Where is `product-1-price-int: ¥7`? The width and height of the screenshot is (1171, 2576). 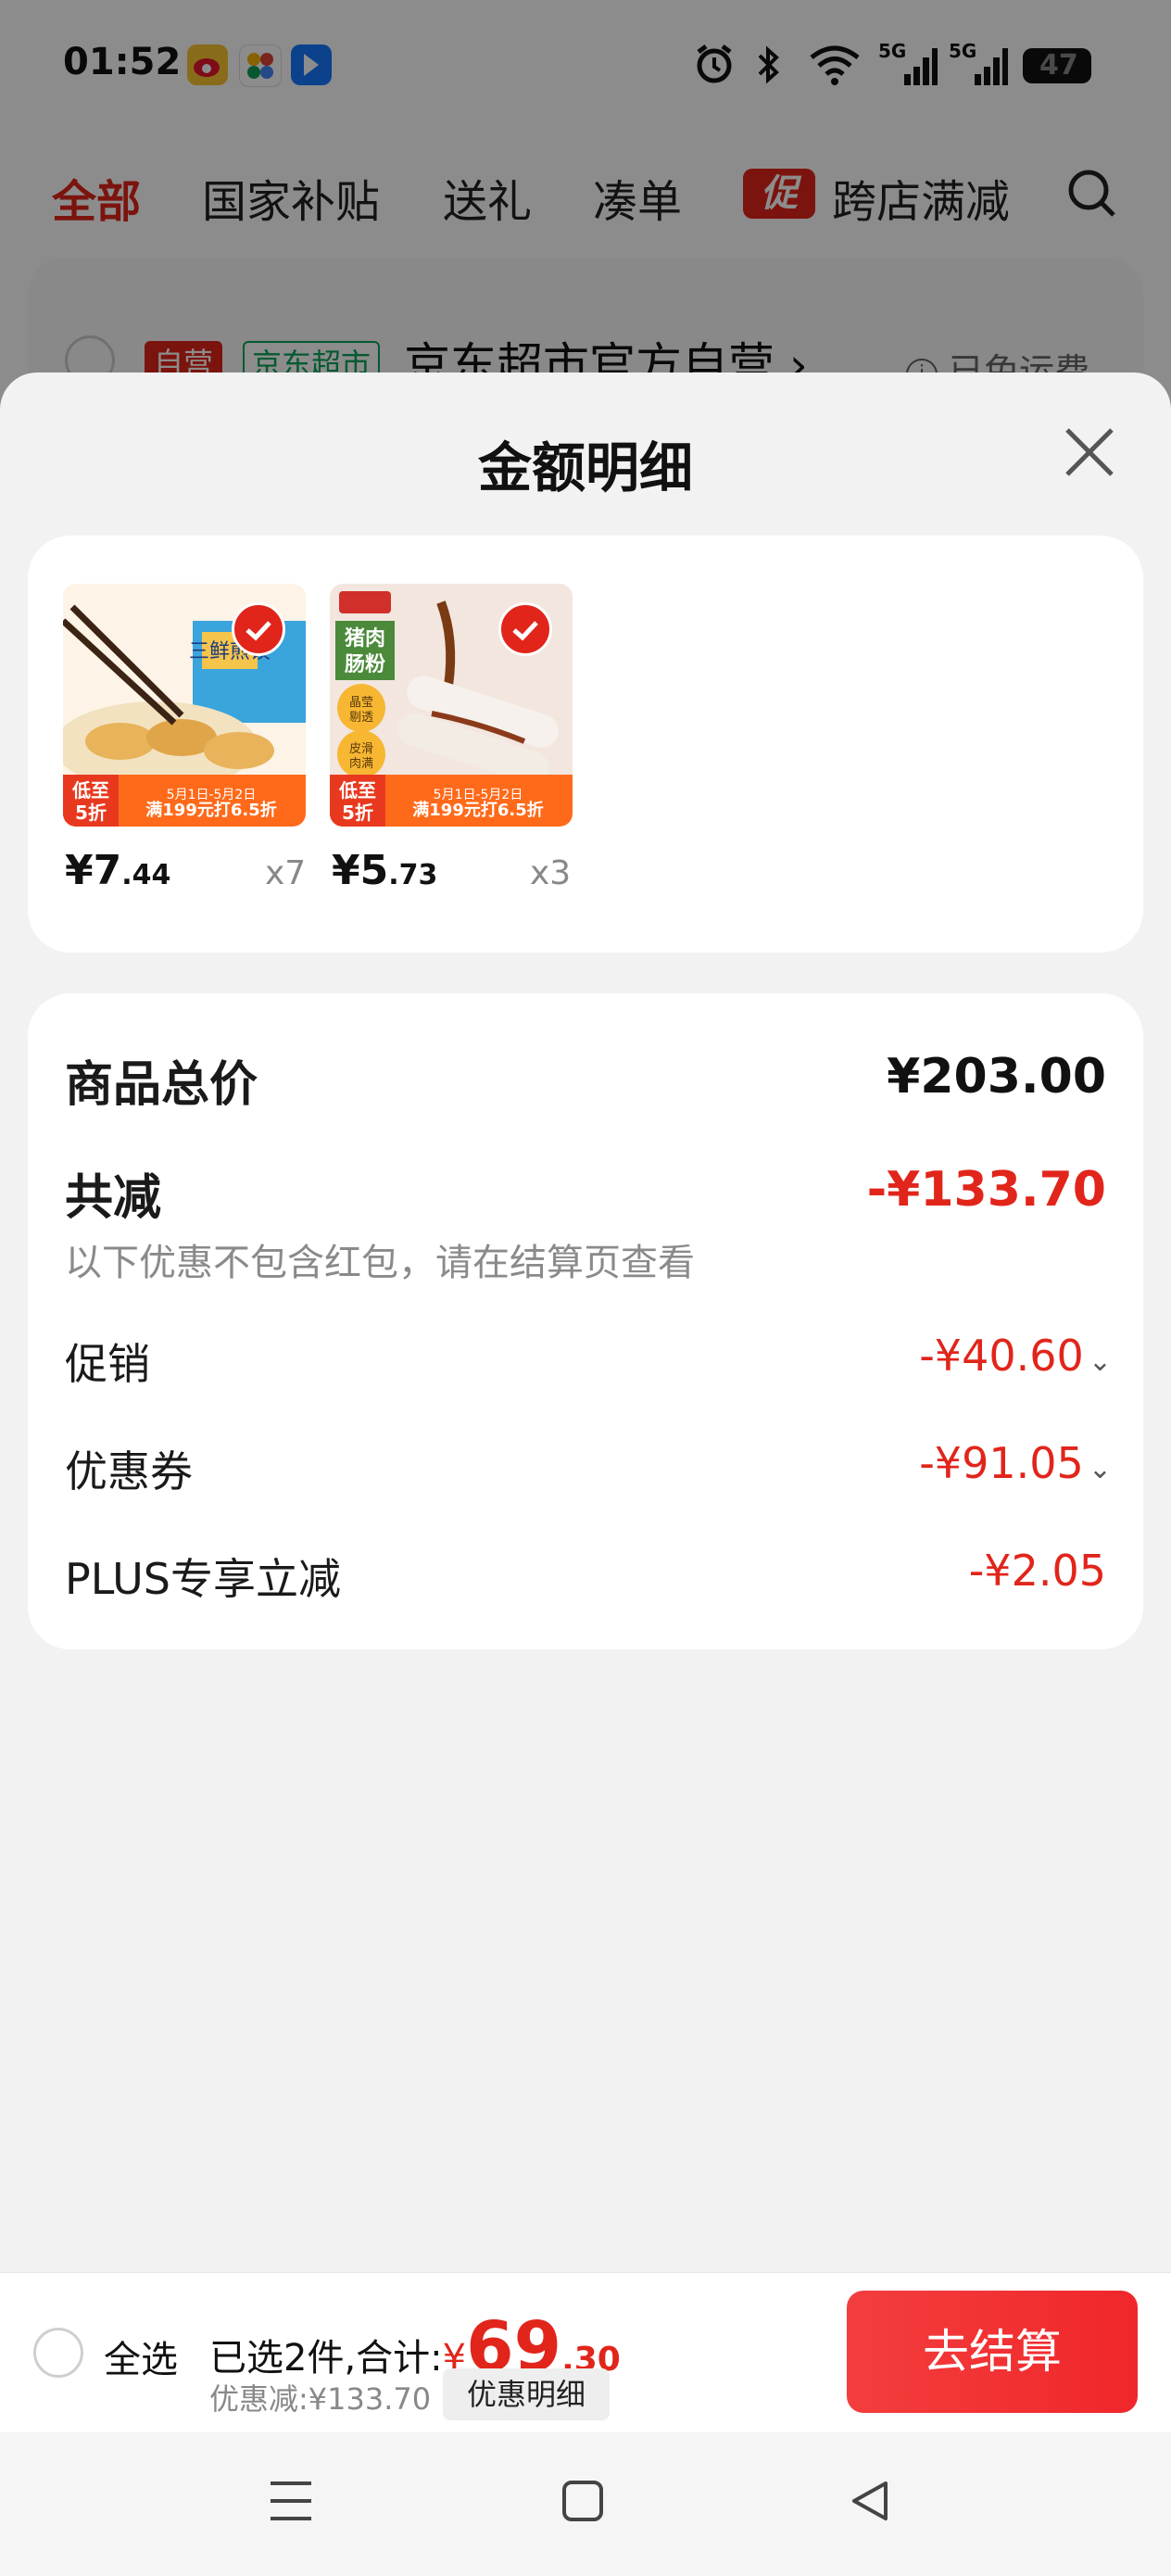
product-1-price-int: ¥7 is located at coordinates (94, 870).